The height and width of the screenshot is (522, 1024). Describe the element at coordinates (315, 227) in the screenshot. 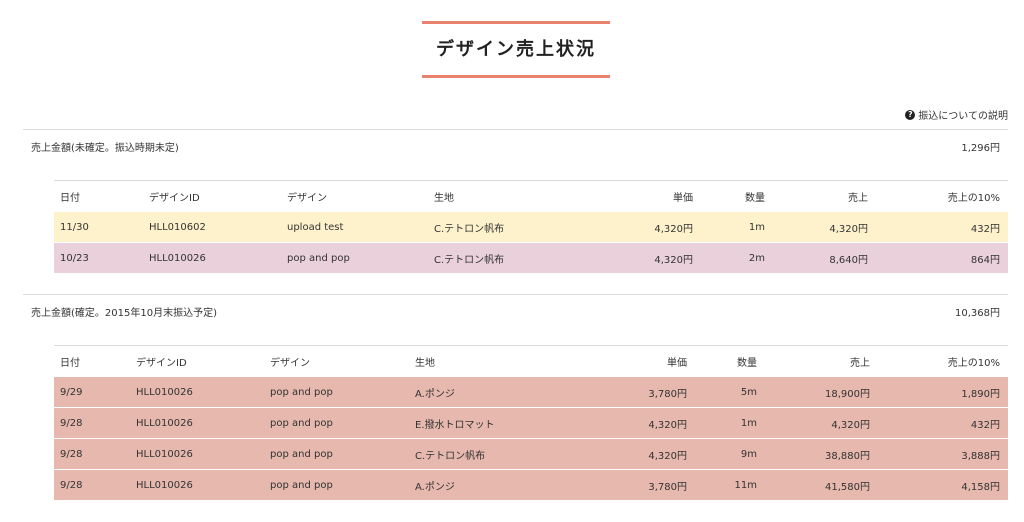

I see `design-cell: upload test` at that location.